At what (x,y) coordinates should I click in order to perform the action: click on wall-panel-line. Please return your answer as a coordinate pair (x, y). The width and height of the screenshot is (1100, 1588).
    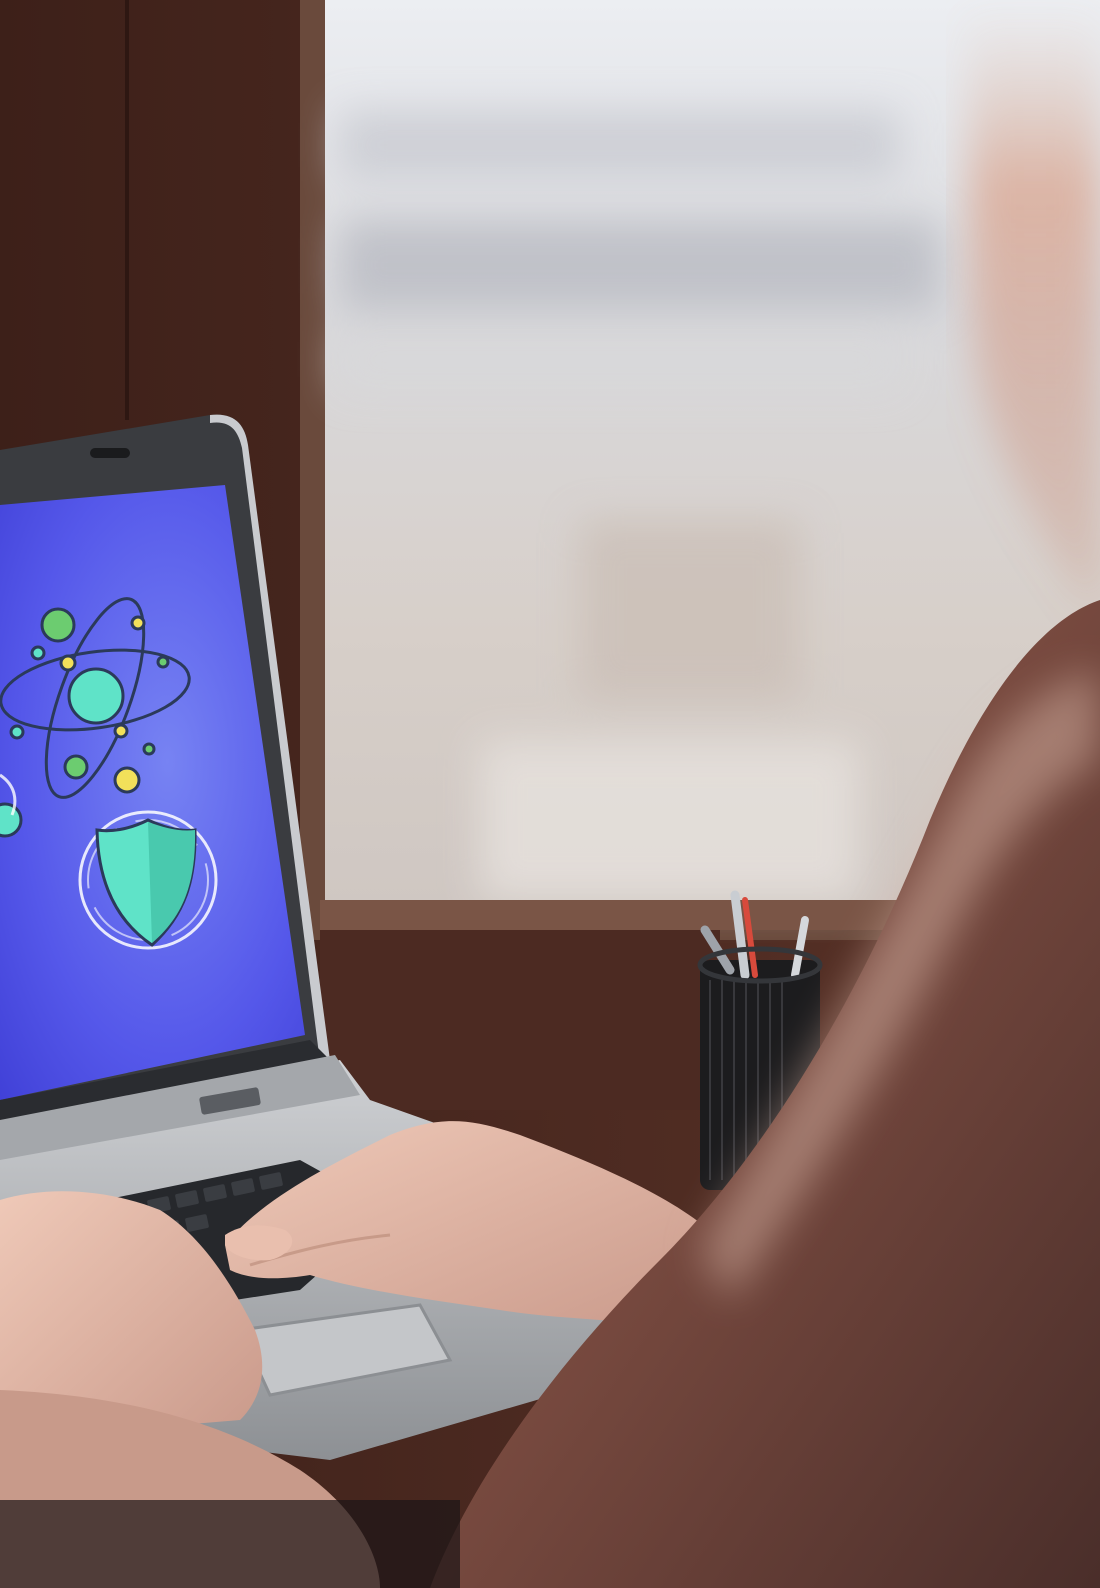
    Looking at the image, I should click on (127, 210).